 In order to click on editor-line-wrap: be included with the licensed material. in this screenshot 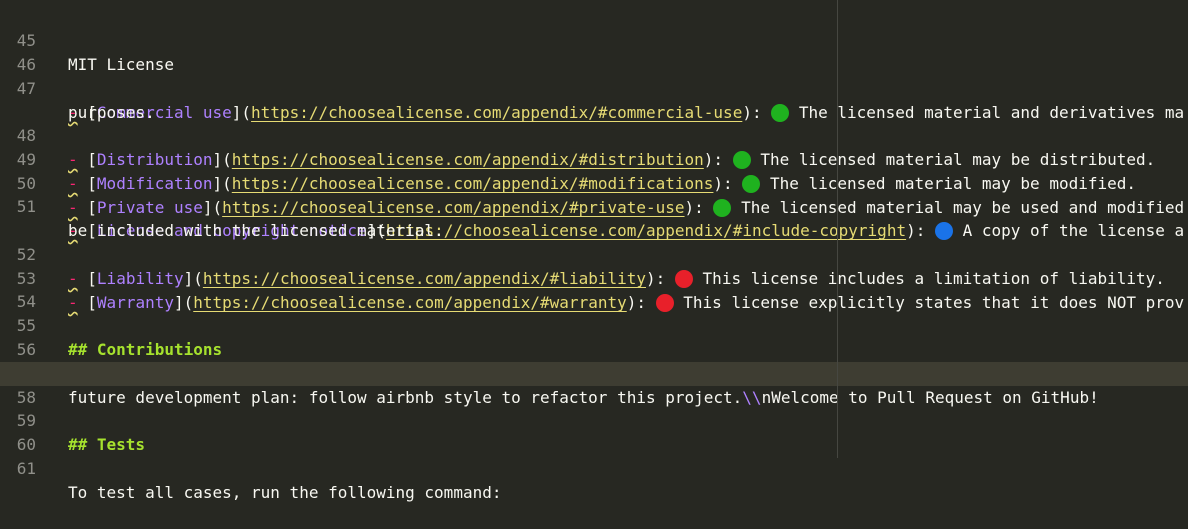, I will do `click(594, 217)`.